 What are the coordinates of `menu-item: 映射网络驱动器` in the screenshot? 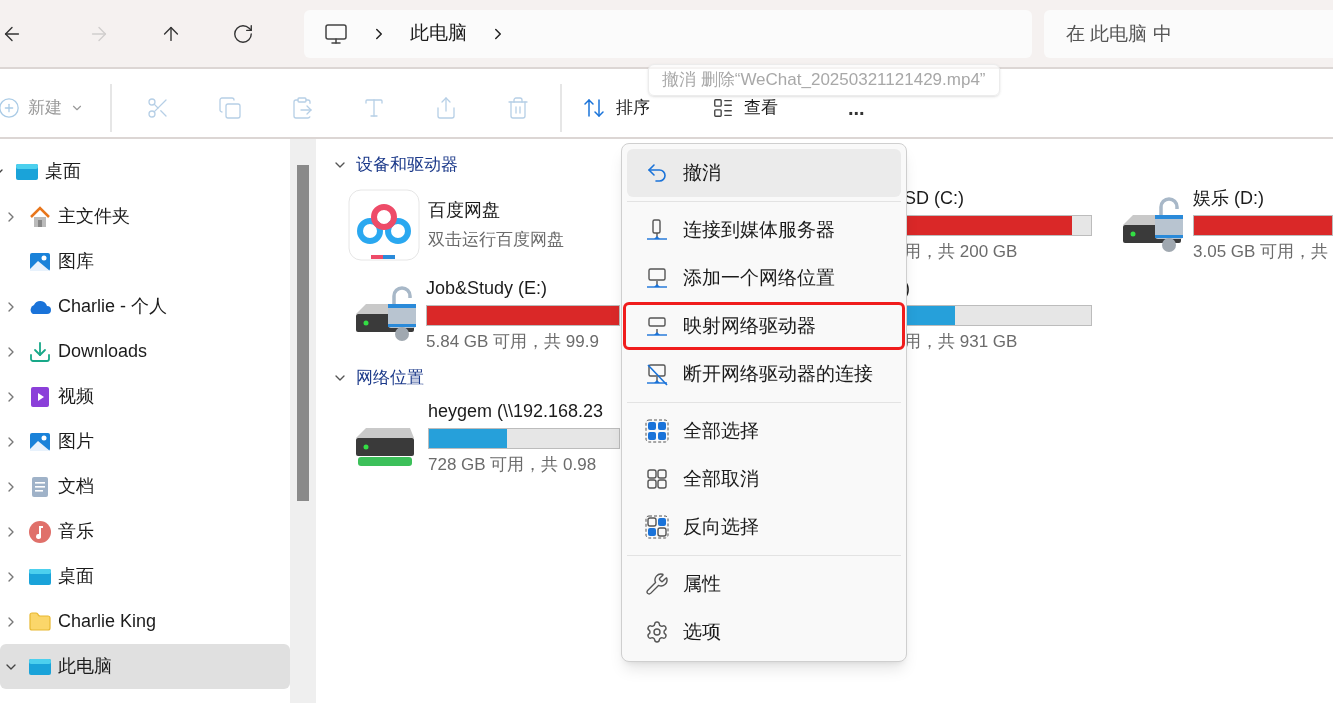 It's located at (764, 326).